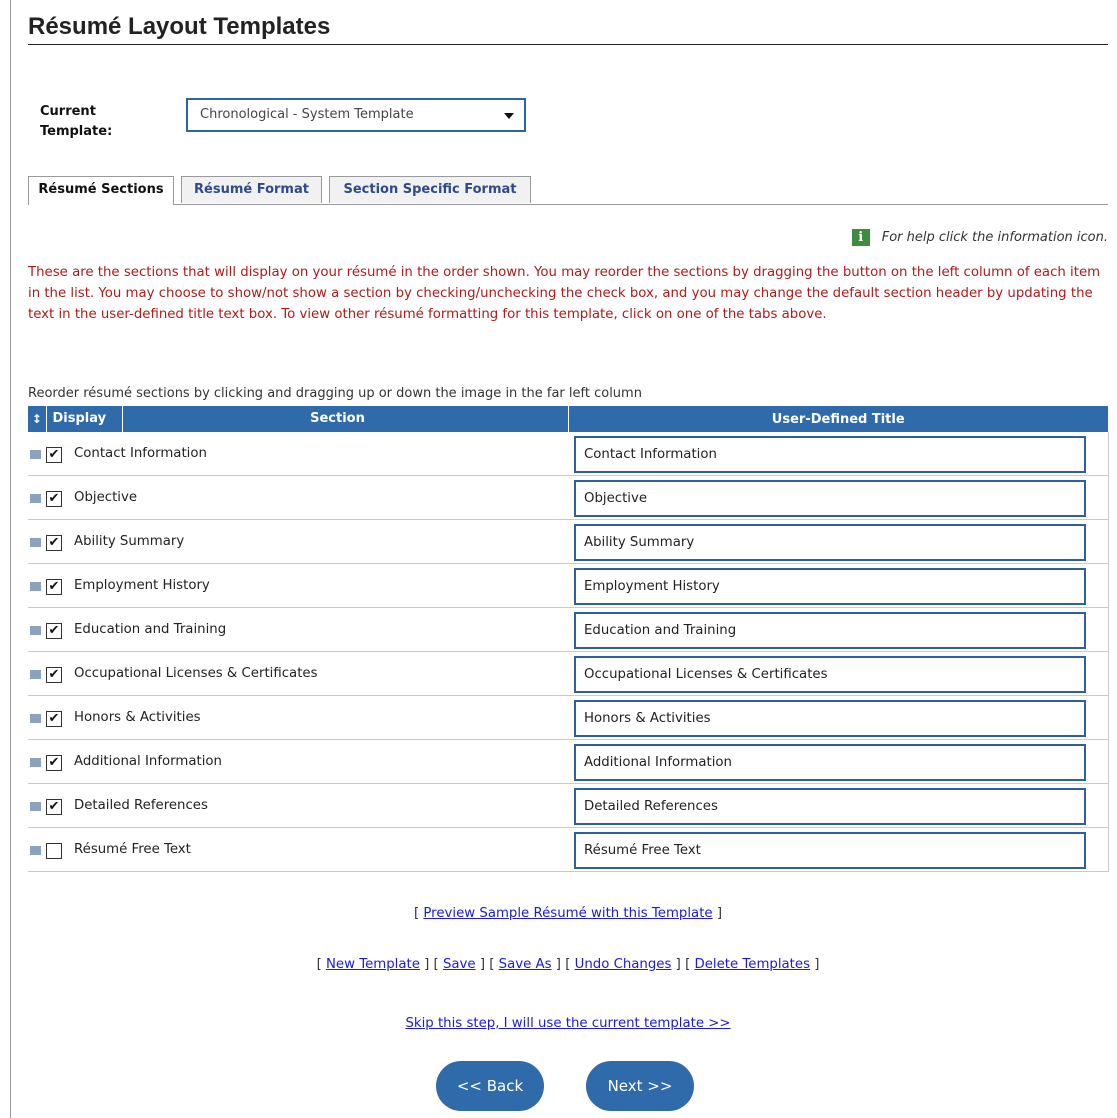 This screenshot has width=1117, height=1118. Describe the element at coordinates (318, 629) in the screenshot. I see `section-cell: Education and Training` at that location.